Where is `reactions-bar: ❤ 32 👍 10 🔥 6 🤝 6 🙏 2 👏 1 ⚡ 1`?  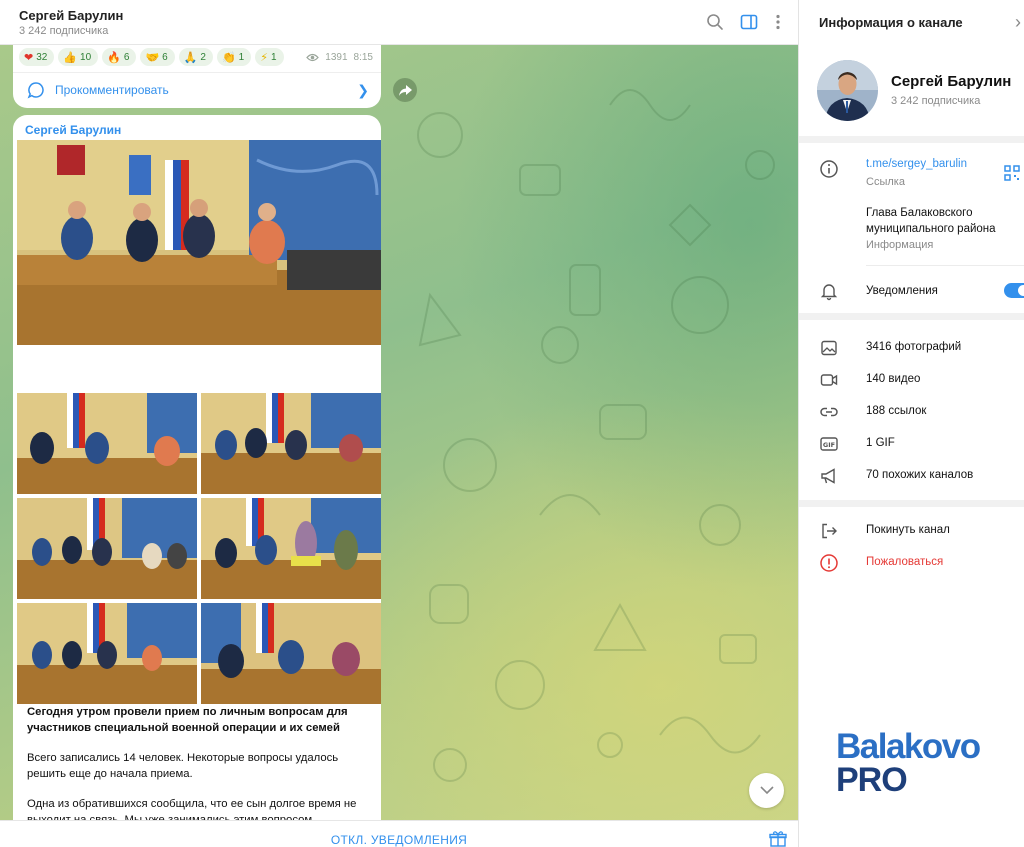
reactions-bar: ❤ 32 👍 10 🔥 6 🤝 6 🙏 2 👏 1 ⚡ 1 is located at coordinates (151, 57).